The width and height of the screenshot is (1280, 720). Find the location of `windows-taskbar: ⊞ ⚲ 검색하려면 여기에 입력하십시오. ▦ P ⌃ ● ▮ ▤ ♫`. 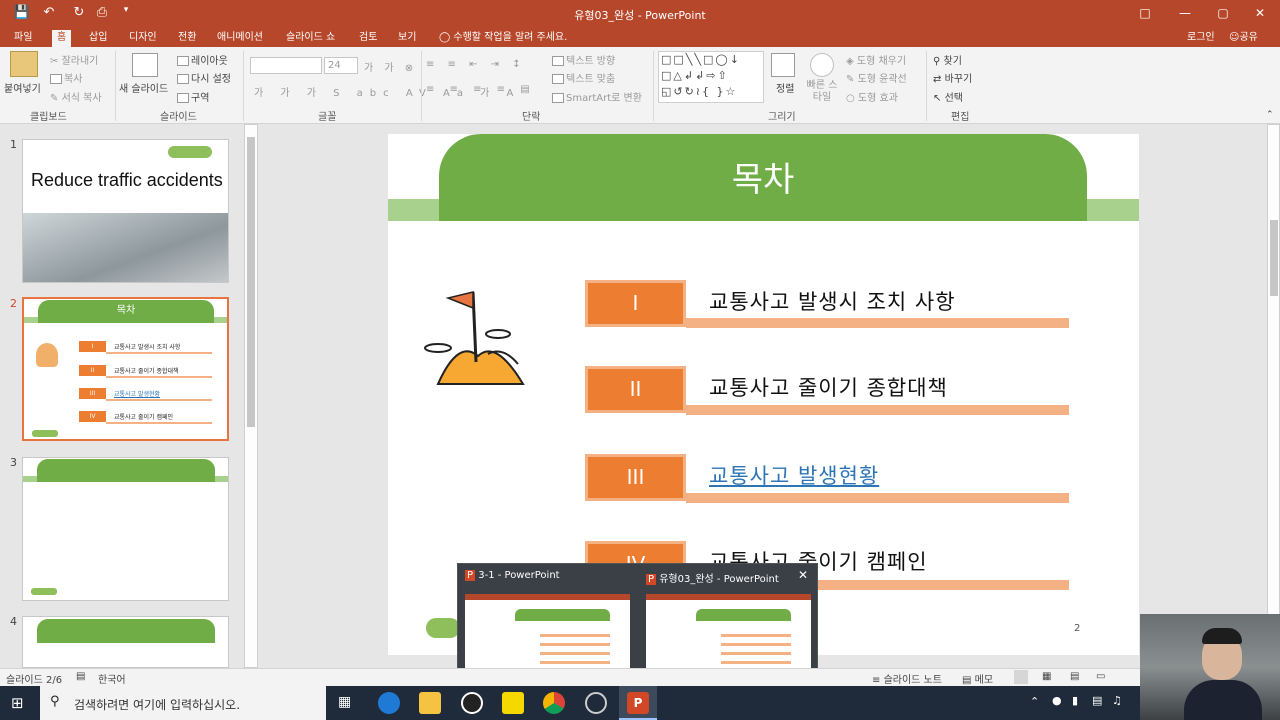

windows-taskbar: ⊞ ⚲ 검색하려면 여기에 입력하십시오. ▦ P ⌃ ● ▮ ▤ ♫ is located at coordinates (640, 703).